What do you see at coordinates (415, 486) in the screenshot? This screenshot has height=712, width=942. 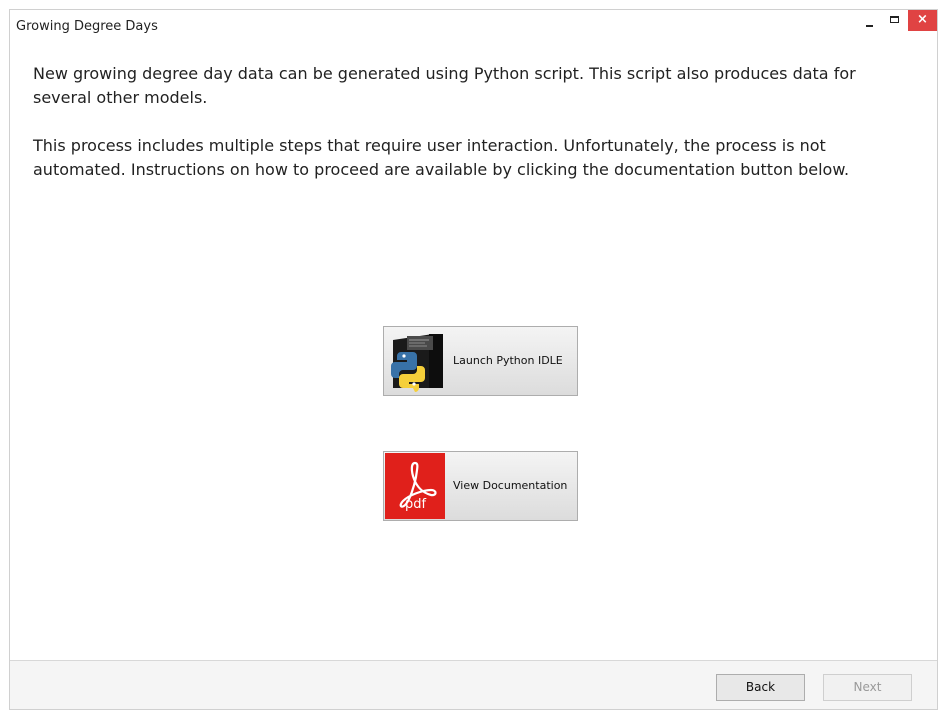 I see `pdf-icon: pdf` at bounding box center [415, 486].